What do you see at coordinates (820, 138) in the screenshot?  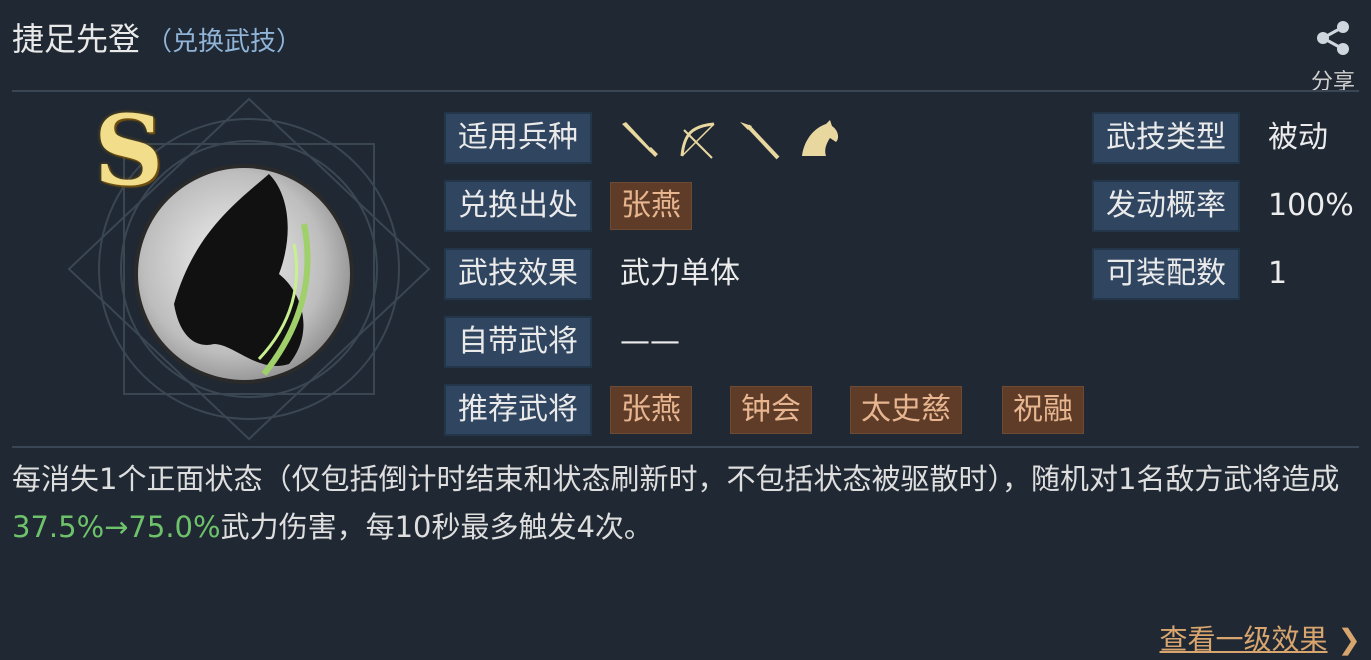 I see `horse-icon` at bounding box center [820, 138].